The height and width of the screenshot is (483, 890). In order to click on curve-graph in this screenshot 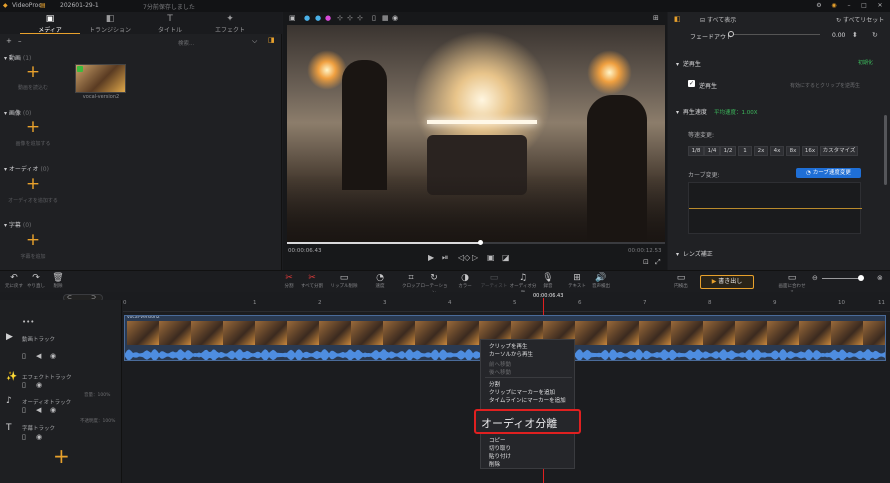, I will do `click(775, 208)`.